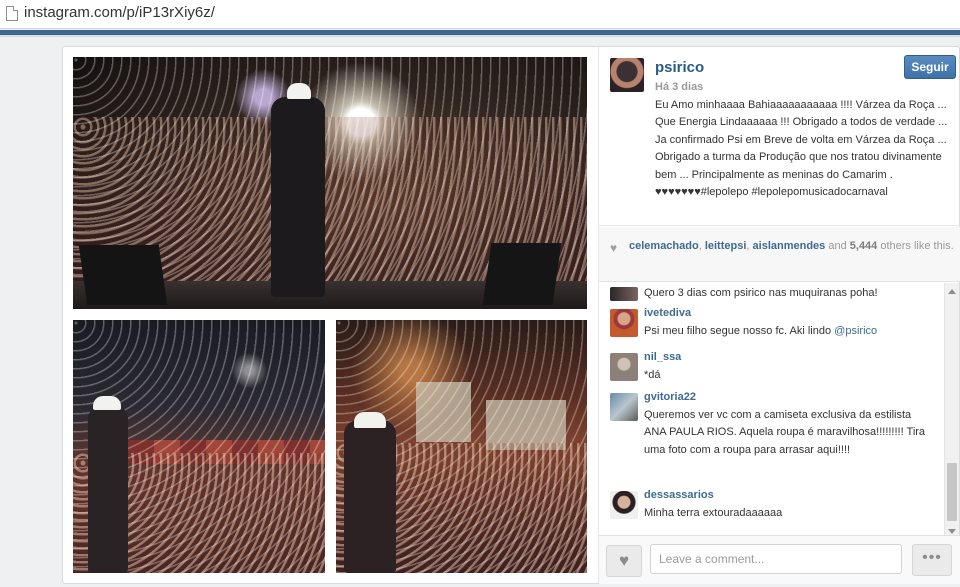 The height and width of the screenshot is (587, 960). What do you see at coordinates (667, 313) in the screenshot?
I see `comment-username: ivetediva` at bounding box center [667, 313].